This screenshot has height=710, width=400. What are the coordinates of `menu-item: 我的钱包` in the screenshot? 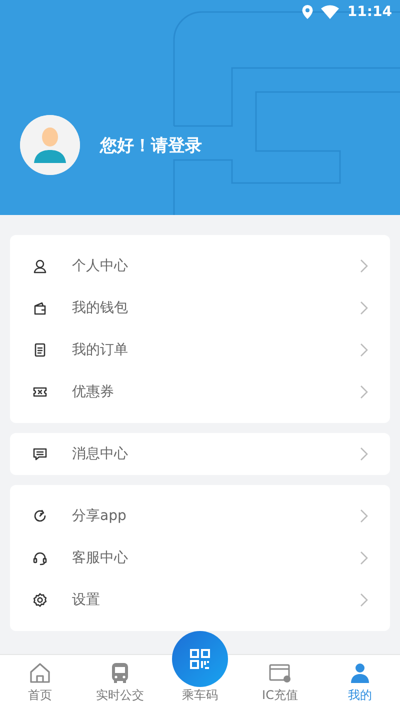 It's located at (200, 308).